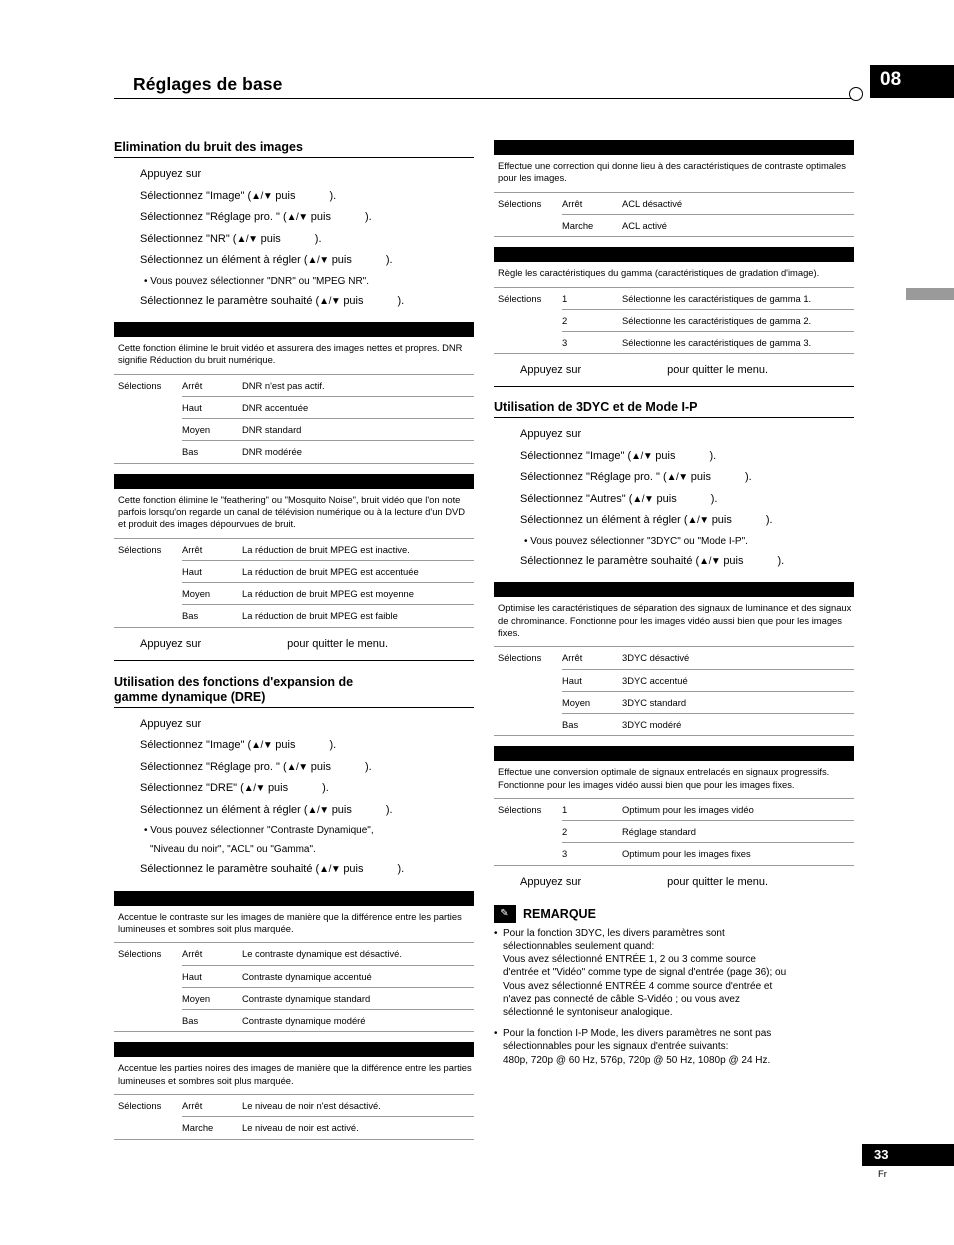  I want to click on header-rule, so click(484, 98).